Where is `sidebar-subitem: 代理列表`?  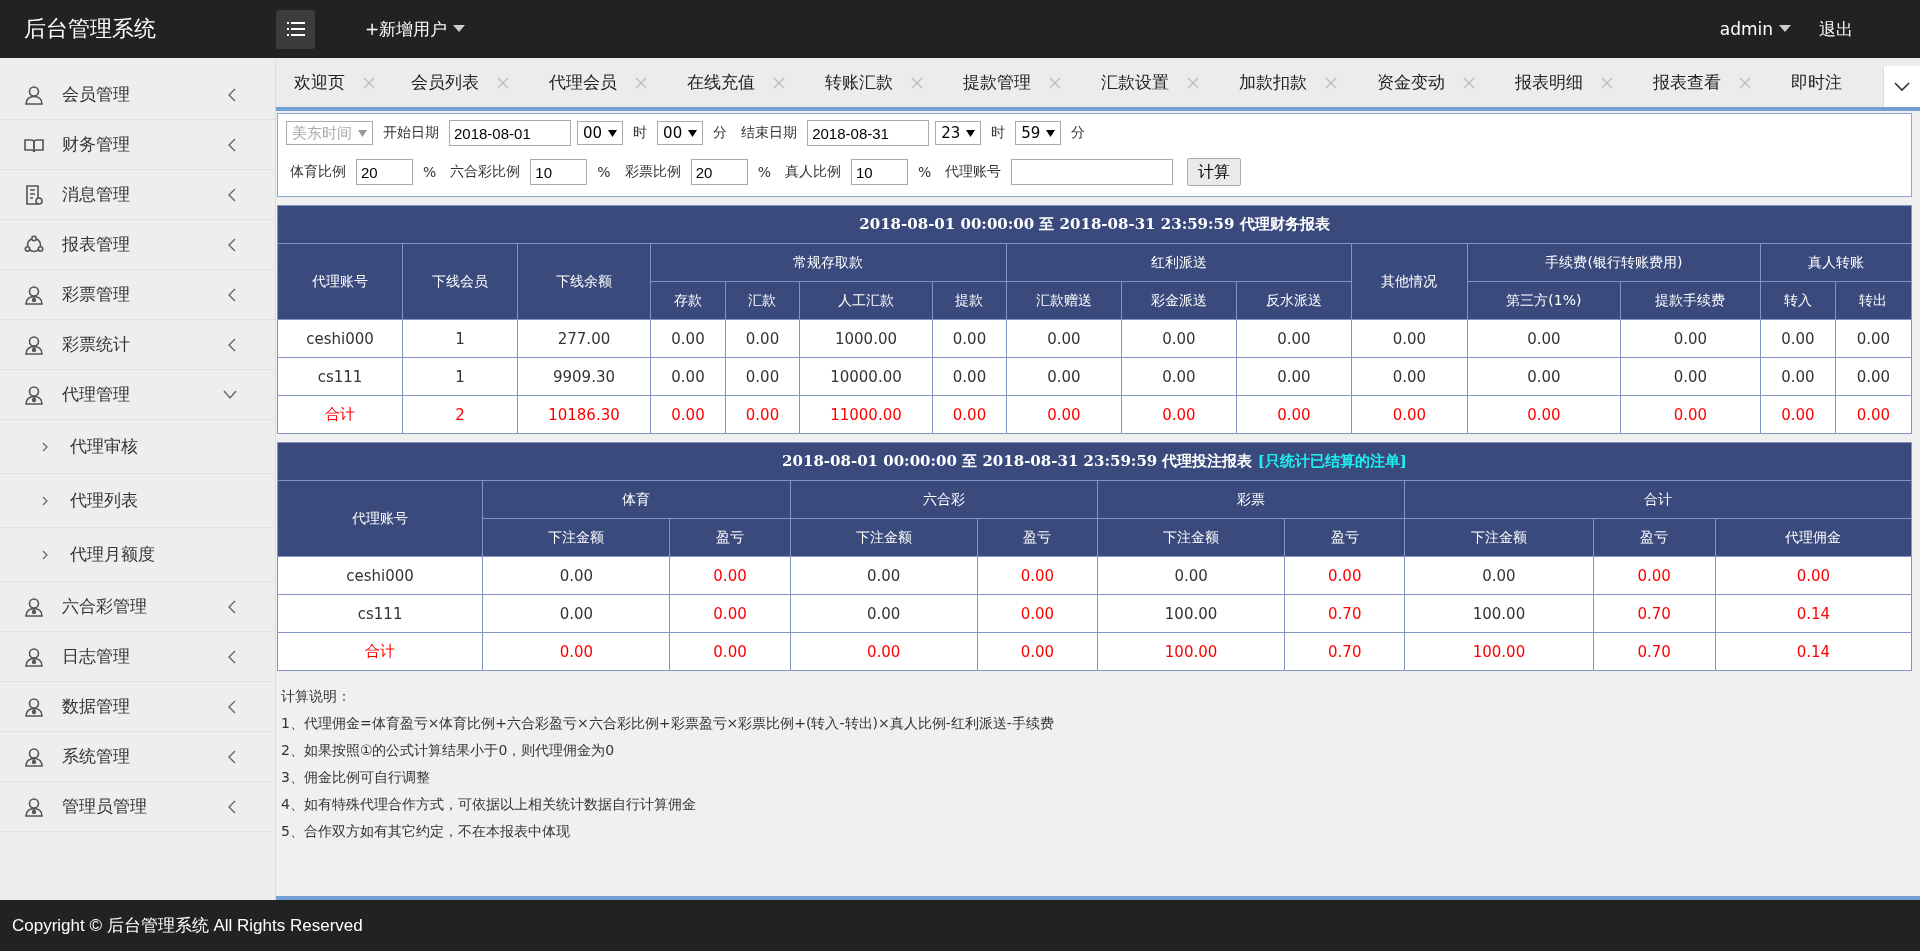
sidebar-subitem: 代理列表 is located at coordinates (137, 501).